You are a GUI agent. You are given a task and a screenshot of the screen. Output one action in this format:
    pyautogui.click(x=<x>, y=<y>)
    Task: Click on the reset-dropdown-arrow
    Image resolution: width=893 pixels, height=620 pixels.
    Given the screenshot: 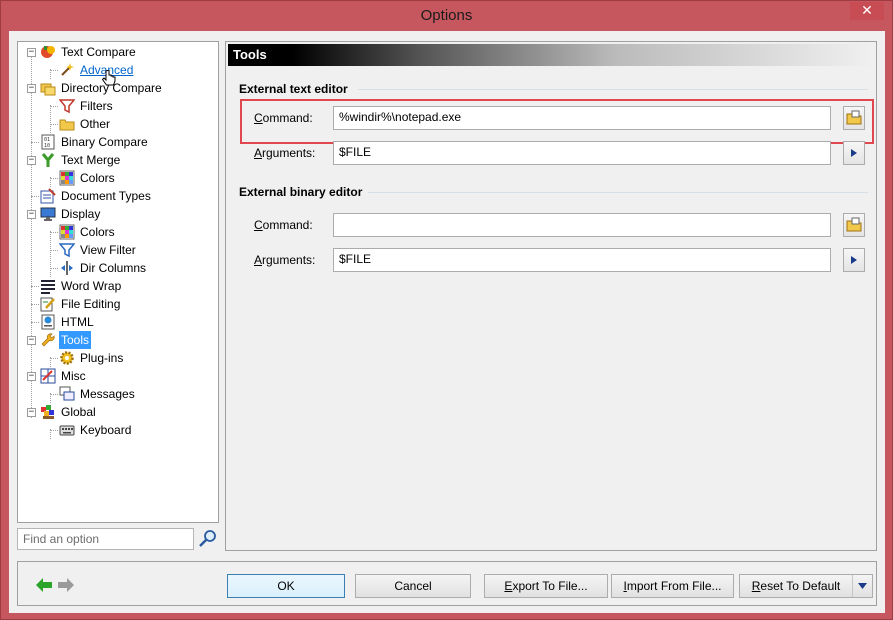 What is the action you would take?
    pyautogui.click(x=862, y=586)
    